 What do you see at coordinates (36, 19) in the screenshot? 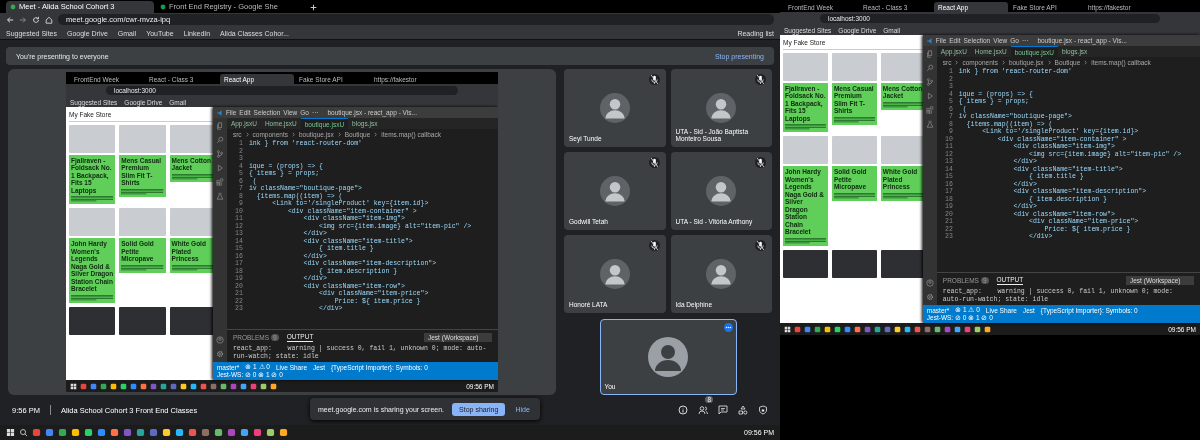
I see `reload-icon` at bounding box center [36, 19].